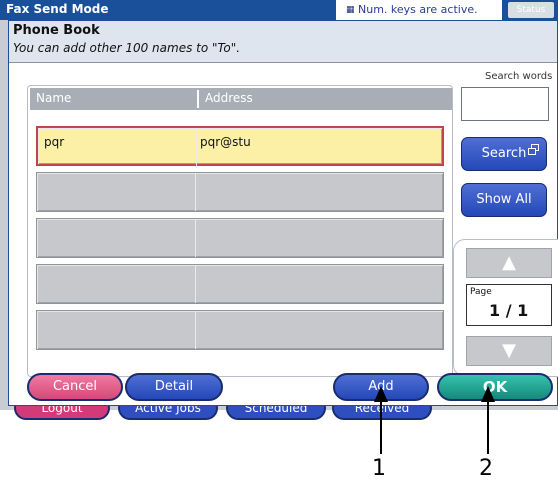 Image resolution: width=558 pixels, height=499 pixels. Describe the element at coordinates (225, 142) in the screenshot. I see `row-address: pqr@stu` at that location.